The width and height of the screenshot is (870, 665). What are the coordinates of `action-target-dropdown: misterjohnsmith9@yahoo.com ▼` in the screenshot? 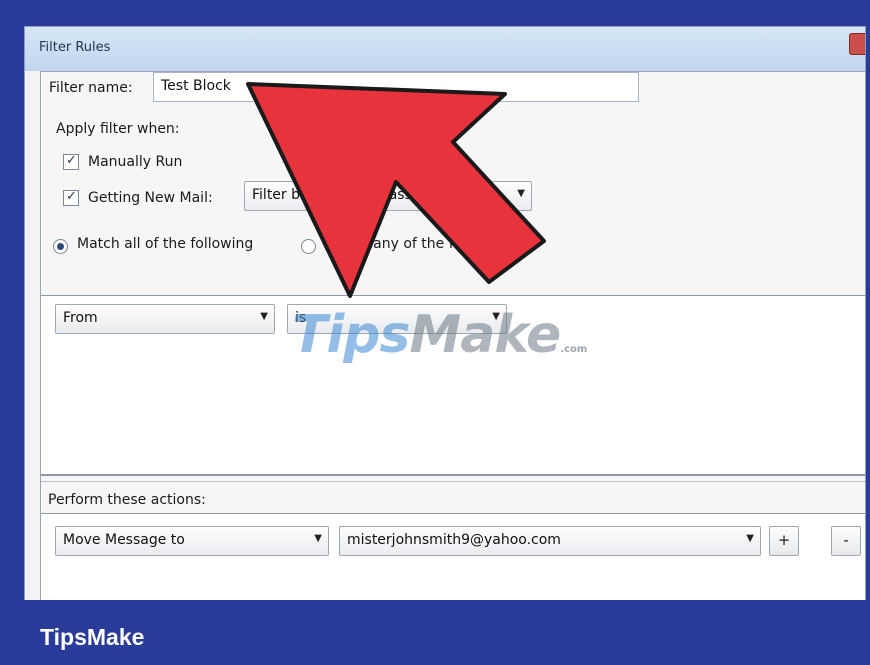 It's located at (550, 541).